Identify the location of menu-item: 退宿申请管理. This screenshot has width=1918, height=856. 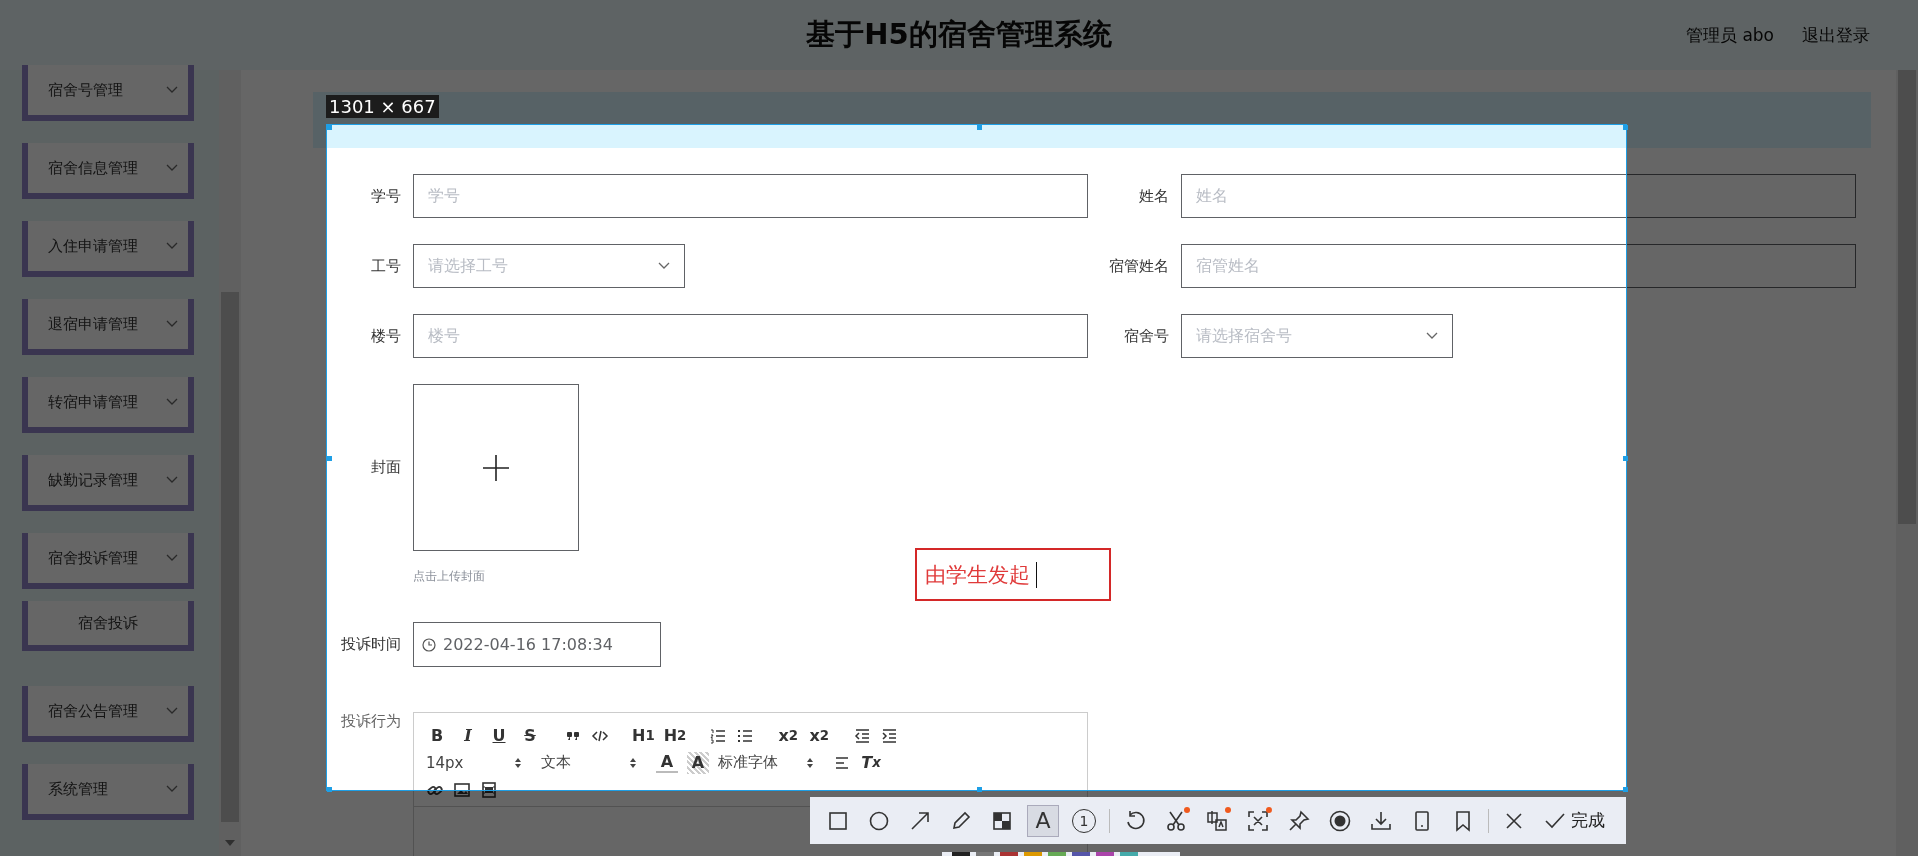
(108, 327).